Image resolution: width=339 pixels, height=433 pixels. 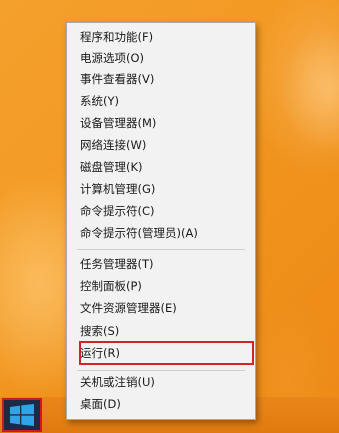 What do you see at coordinates (161, 189) in the screenshot?
I see `menu-item-computer-management: 计算机管理(G)` at bounding box center [161, 189].